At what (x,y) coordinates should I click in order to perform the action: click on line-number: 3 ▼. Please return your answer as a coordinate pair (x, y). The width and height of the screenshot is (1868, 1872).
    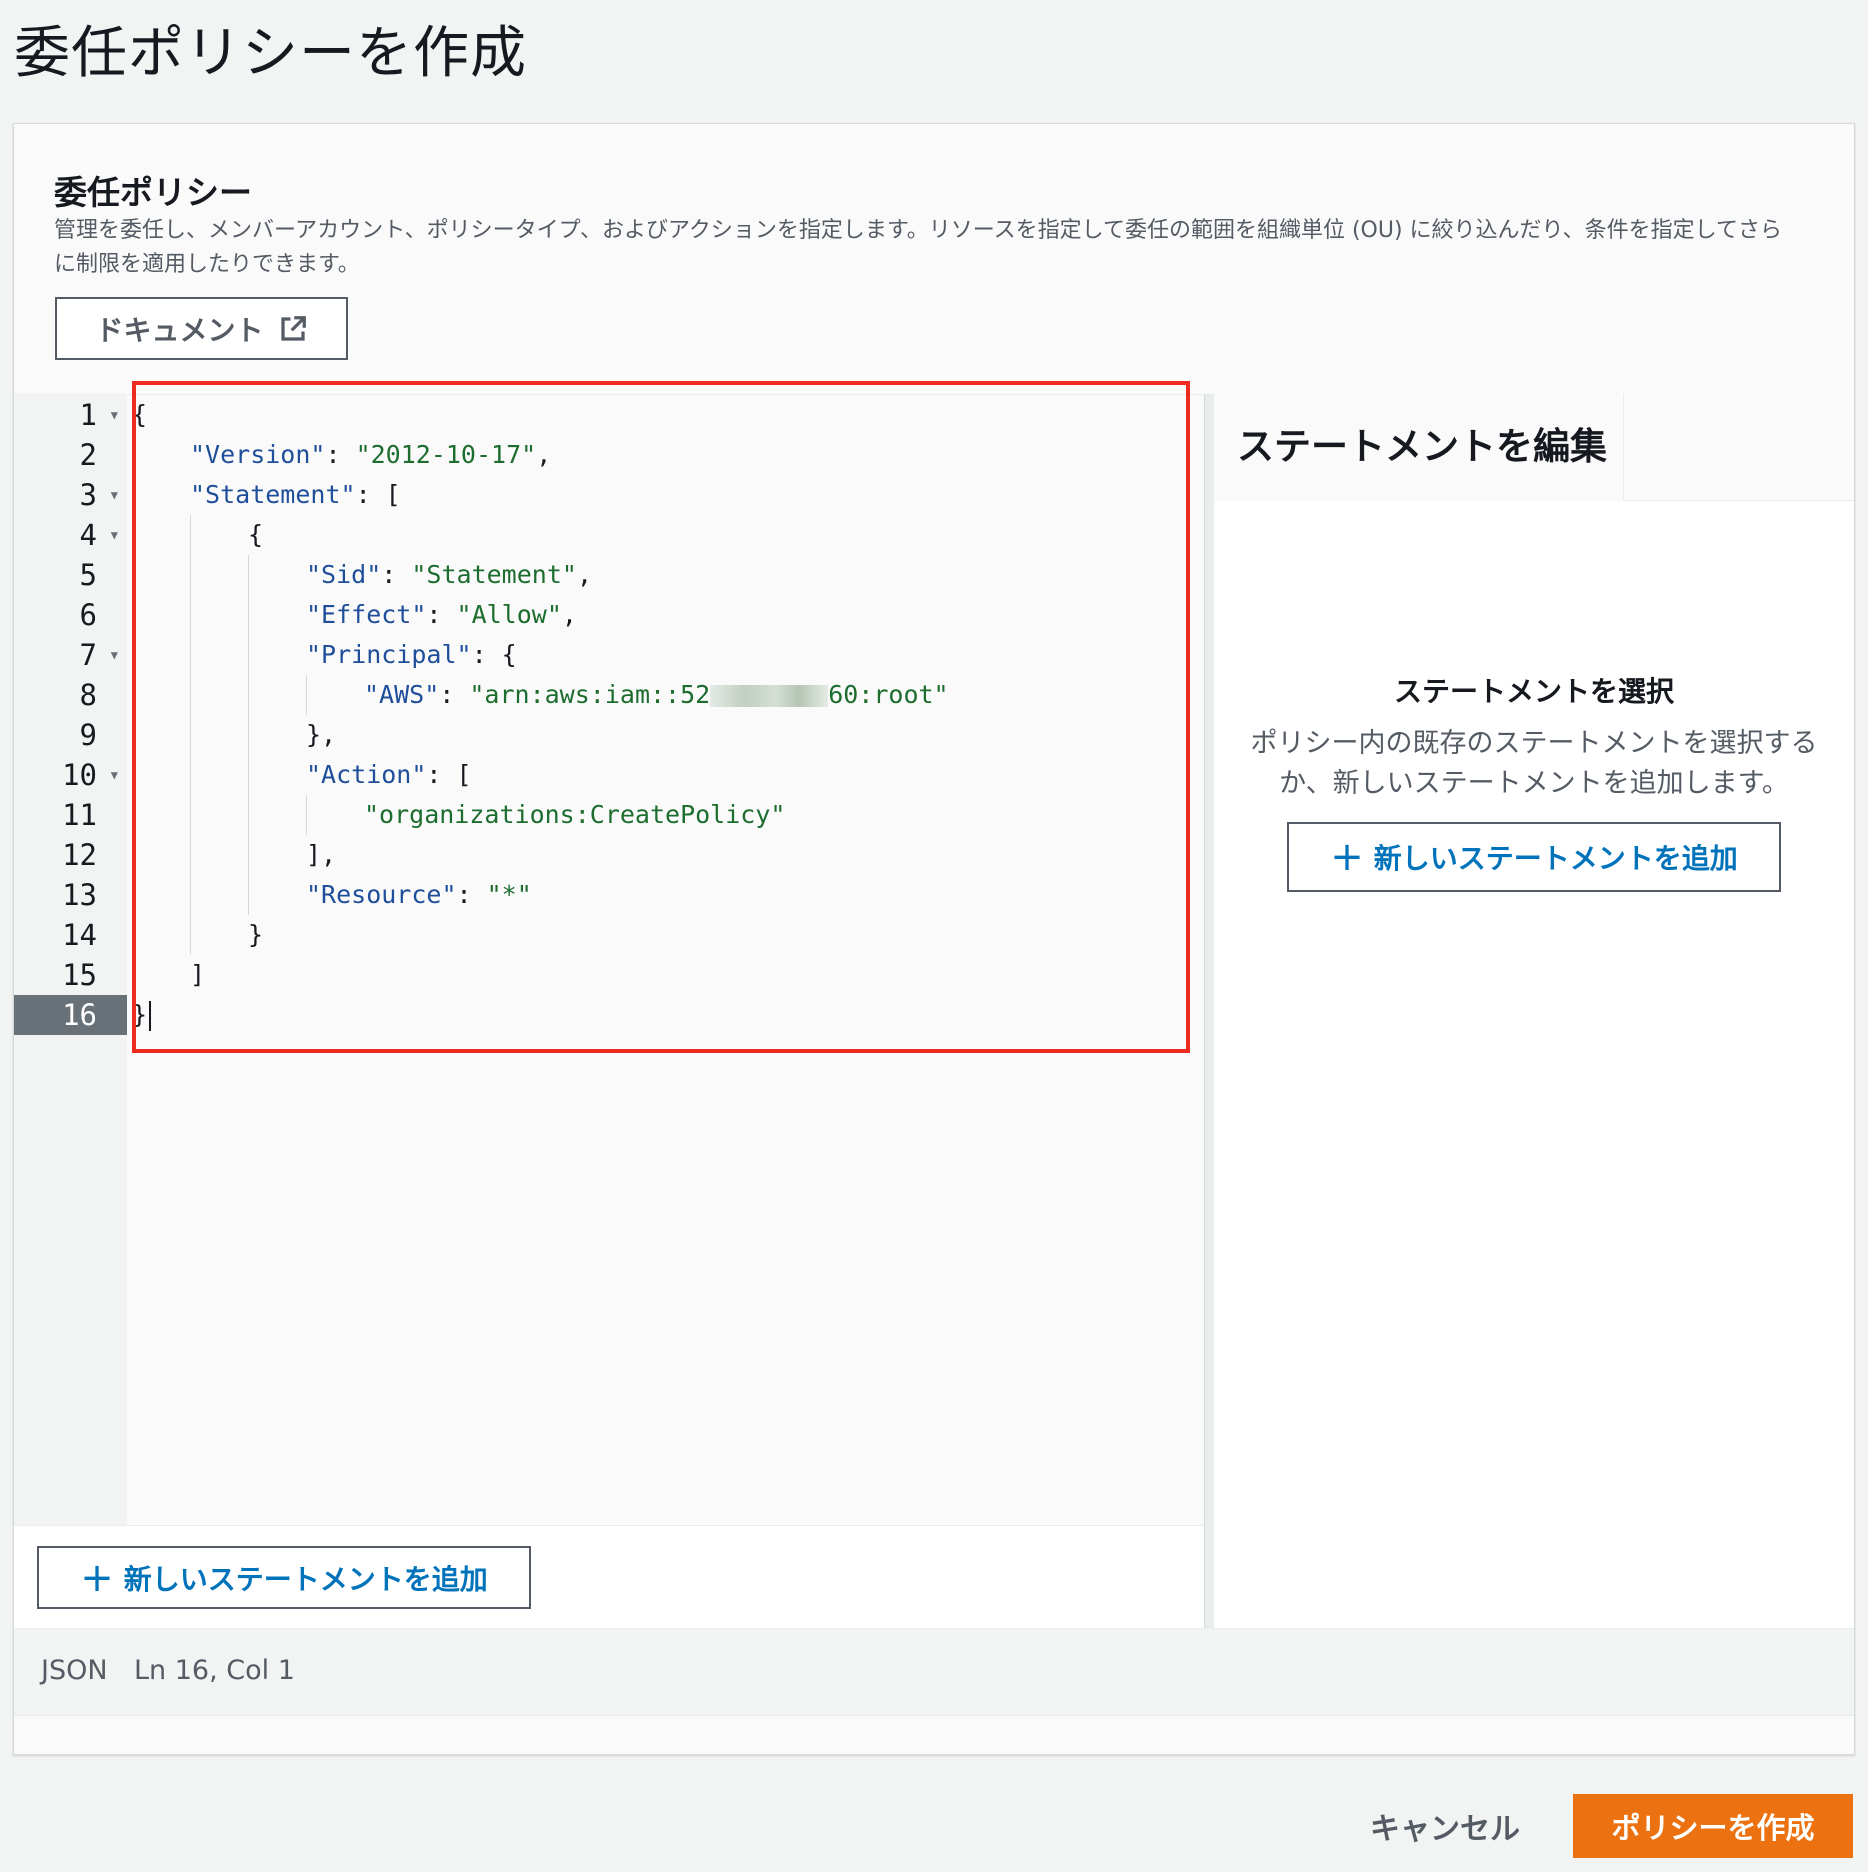
    Looking at the image, I should click on (70, 495).